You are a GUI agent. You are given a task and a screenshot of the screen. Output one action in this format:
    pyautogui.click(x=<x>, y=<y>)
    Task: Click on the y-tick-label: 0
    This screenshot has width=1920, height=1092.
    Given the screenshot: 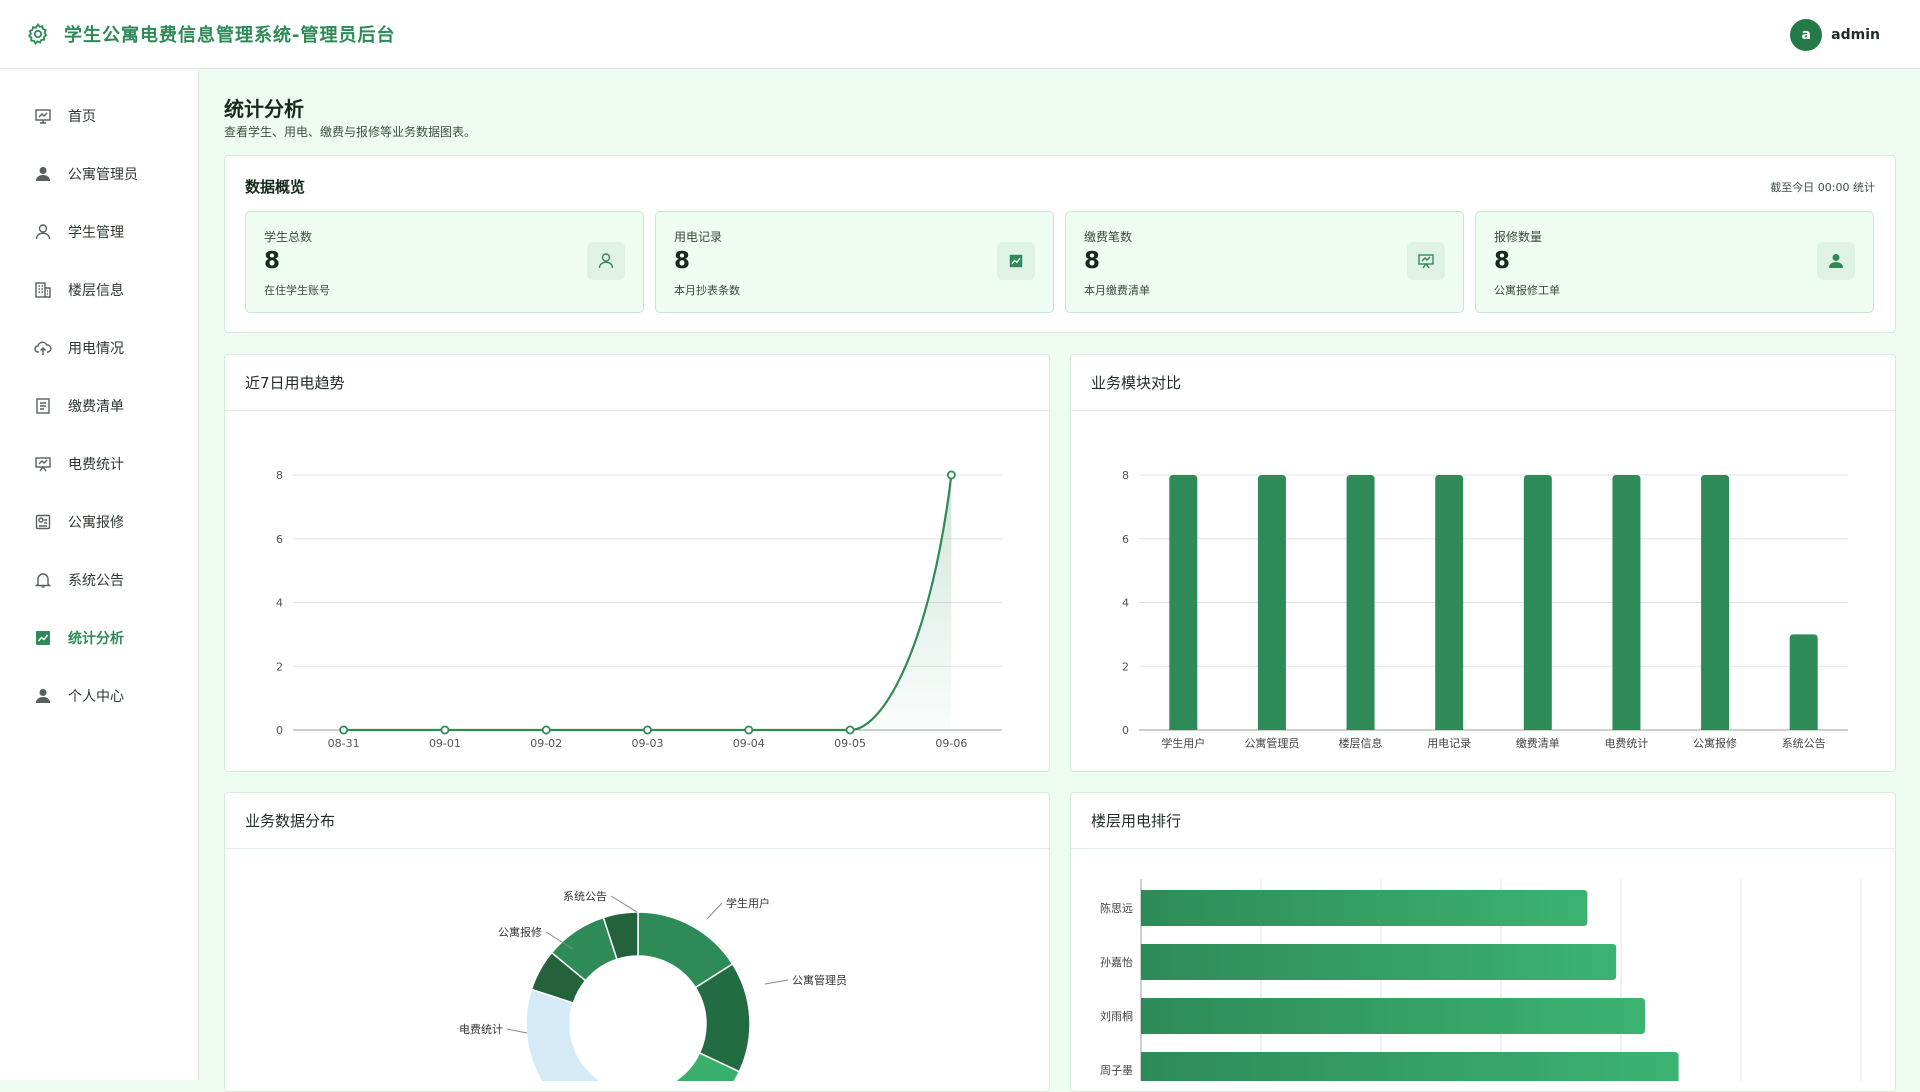 What is the action you would take?
    pyautogui.click(x=1125, y=730)
    